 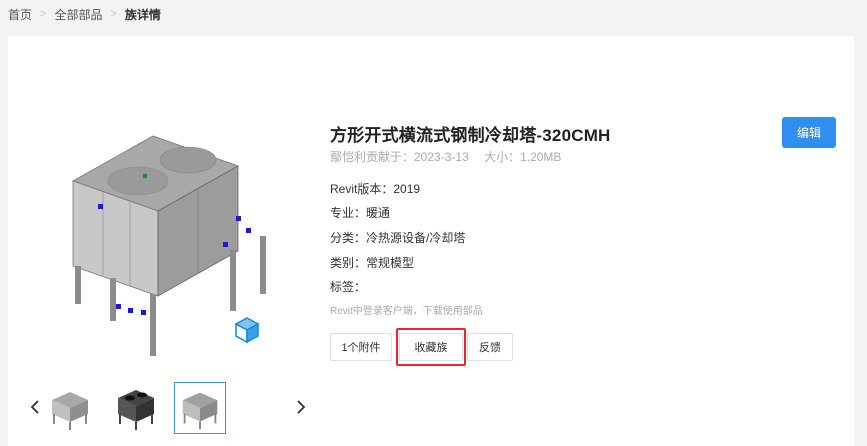 I want to click on product-title: 方形开式横流式钢制冷却塔-320CMH, so click(x=470, y=135).